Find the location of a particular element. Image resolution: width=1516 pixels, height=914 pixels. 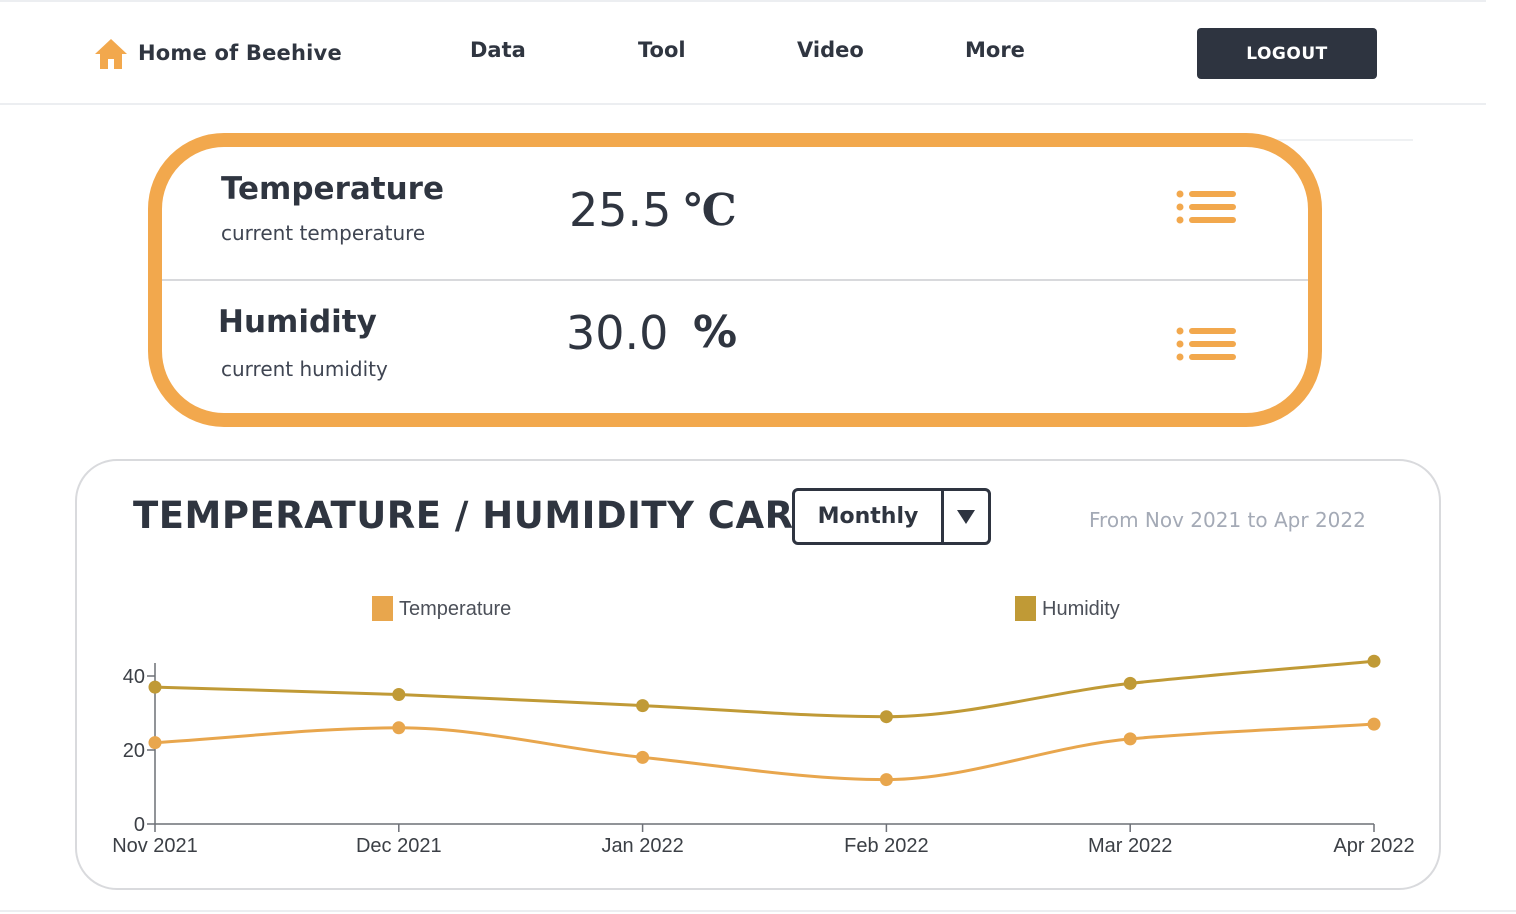

x-tick-label: Feb 2022 is located at coordinates (886, 846).